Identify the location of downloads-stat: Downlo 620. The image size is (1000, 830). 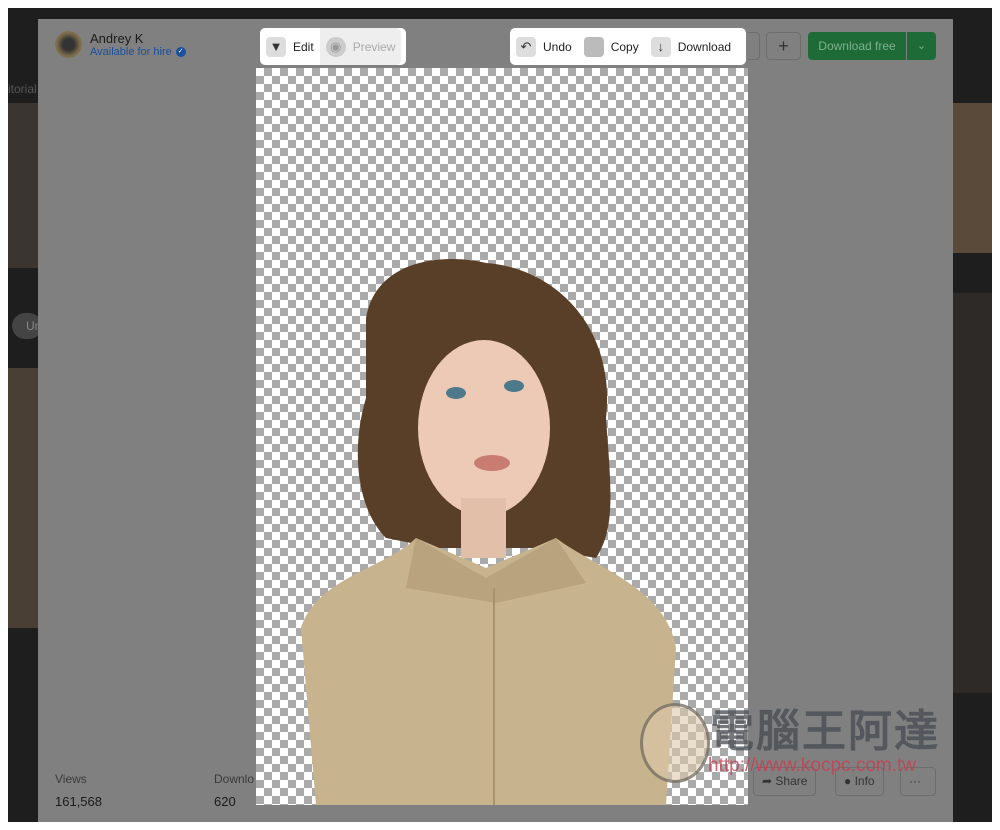
(234, 790).